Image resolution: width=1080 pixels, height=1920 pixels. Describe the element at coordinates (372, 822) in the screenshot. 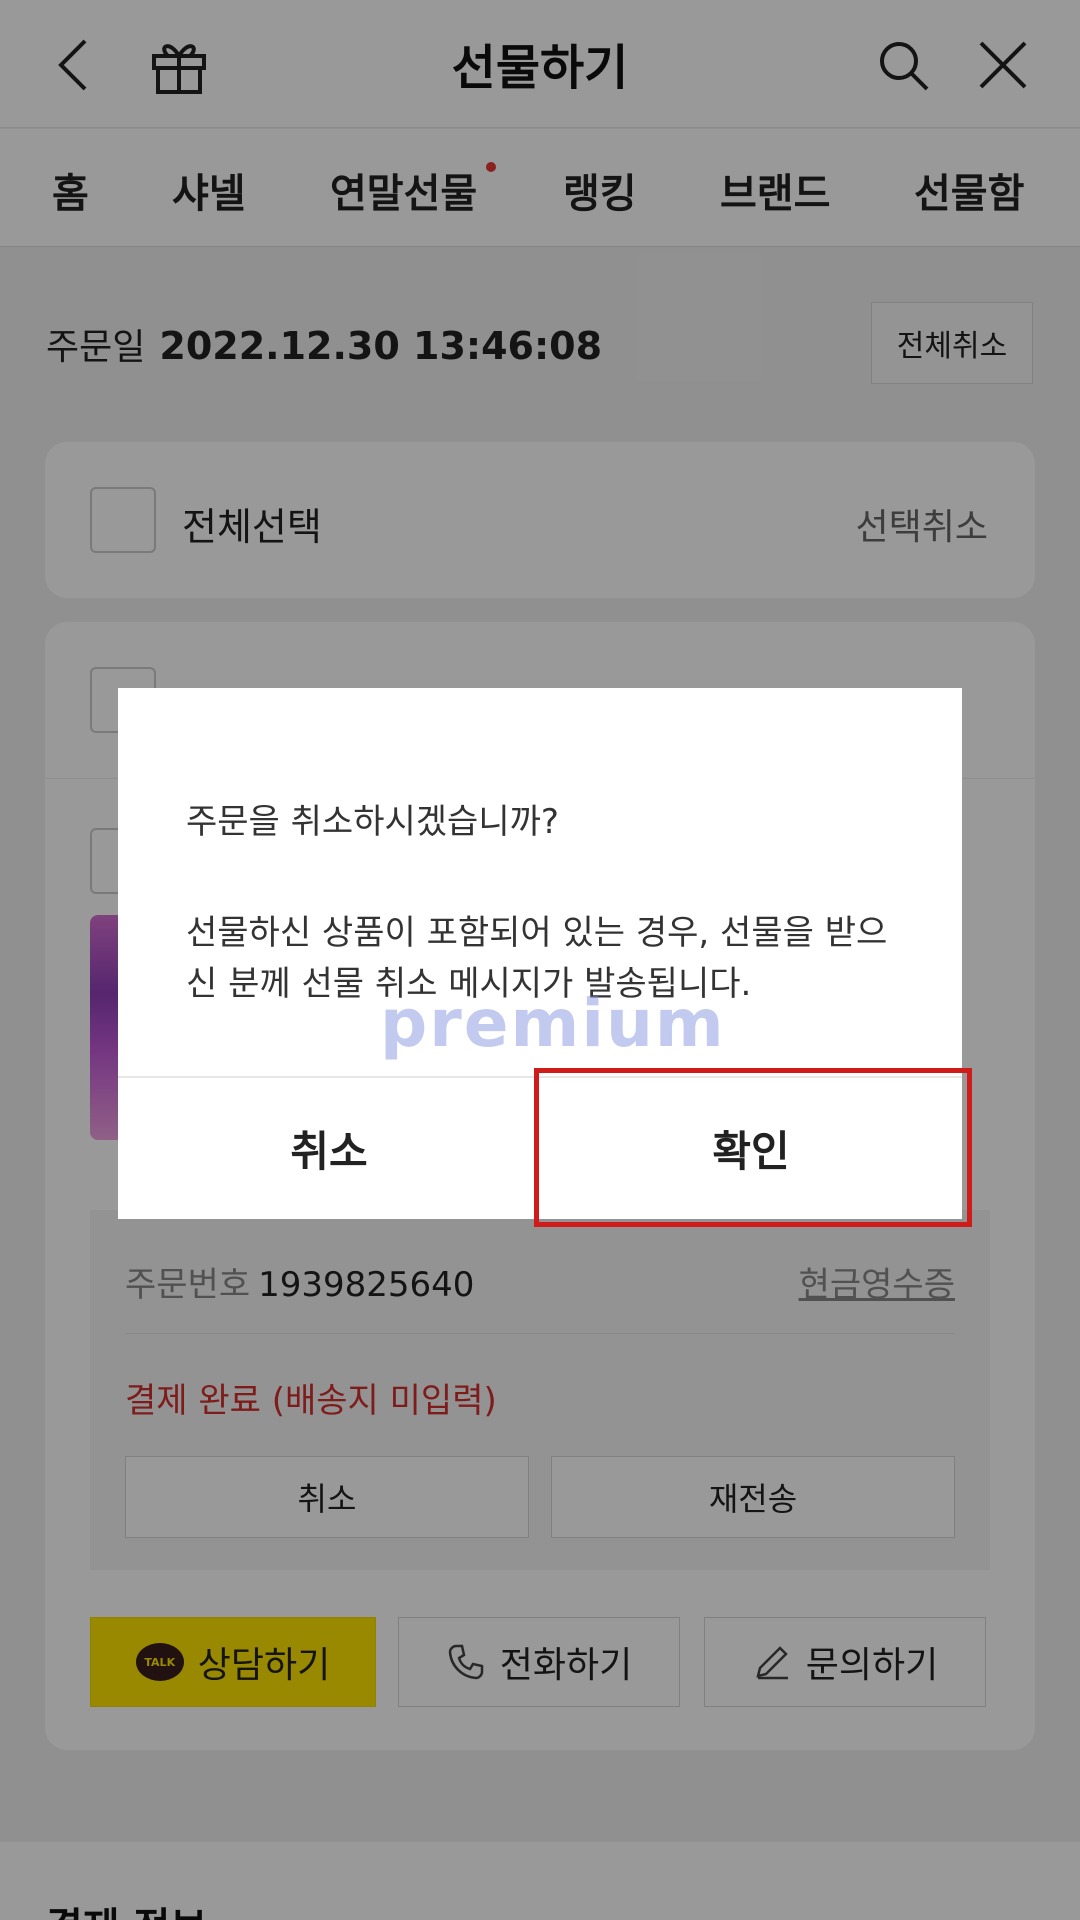

I see `dialog-question: 주문을 취소하시겠습니까?` at that location.